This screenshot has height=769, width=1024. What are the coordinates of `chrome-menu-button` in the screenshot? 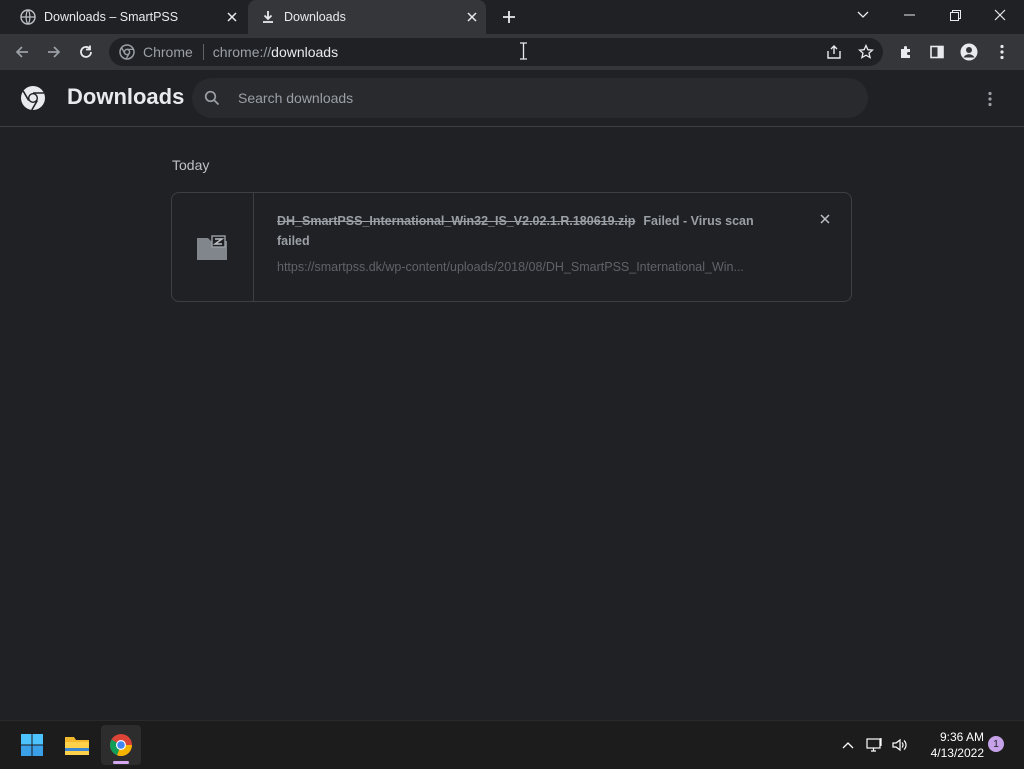 It's located at (1002, 52).